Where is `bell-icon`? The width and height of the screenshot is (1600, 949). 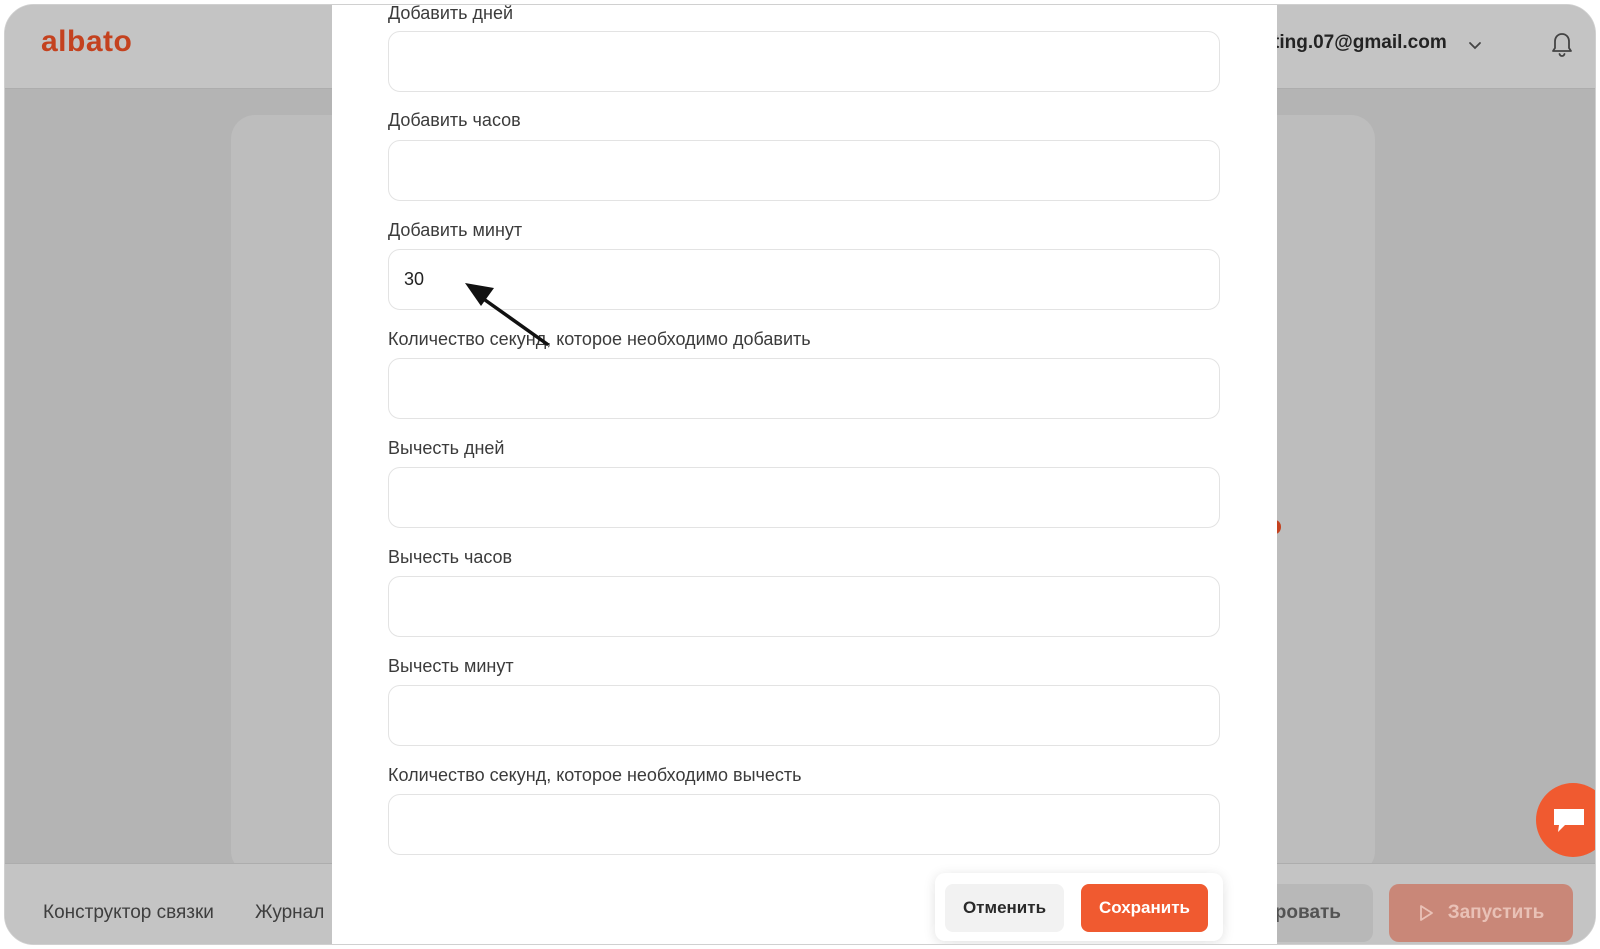 bell-icon is located at coordinates (1562, 45).